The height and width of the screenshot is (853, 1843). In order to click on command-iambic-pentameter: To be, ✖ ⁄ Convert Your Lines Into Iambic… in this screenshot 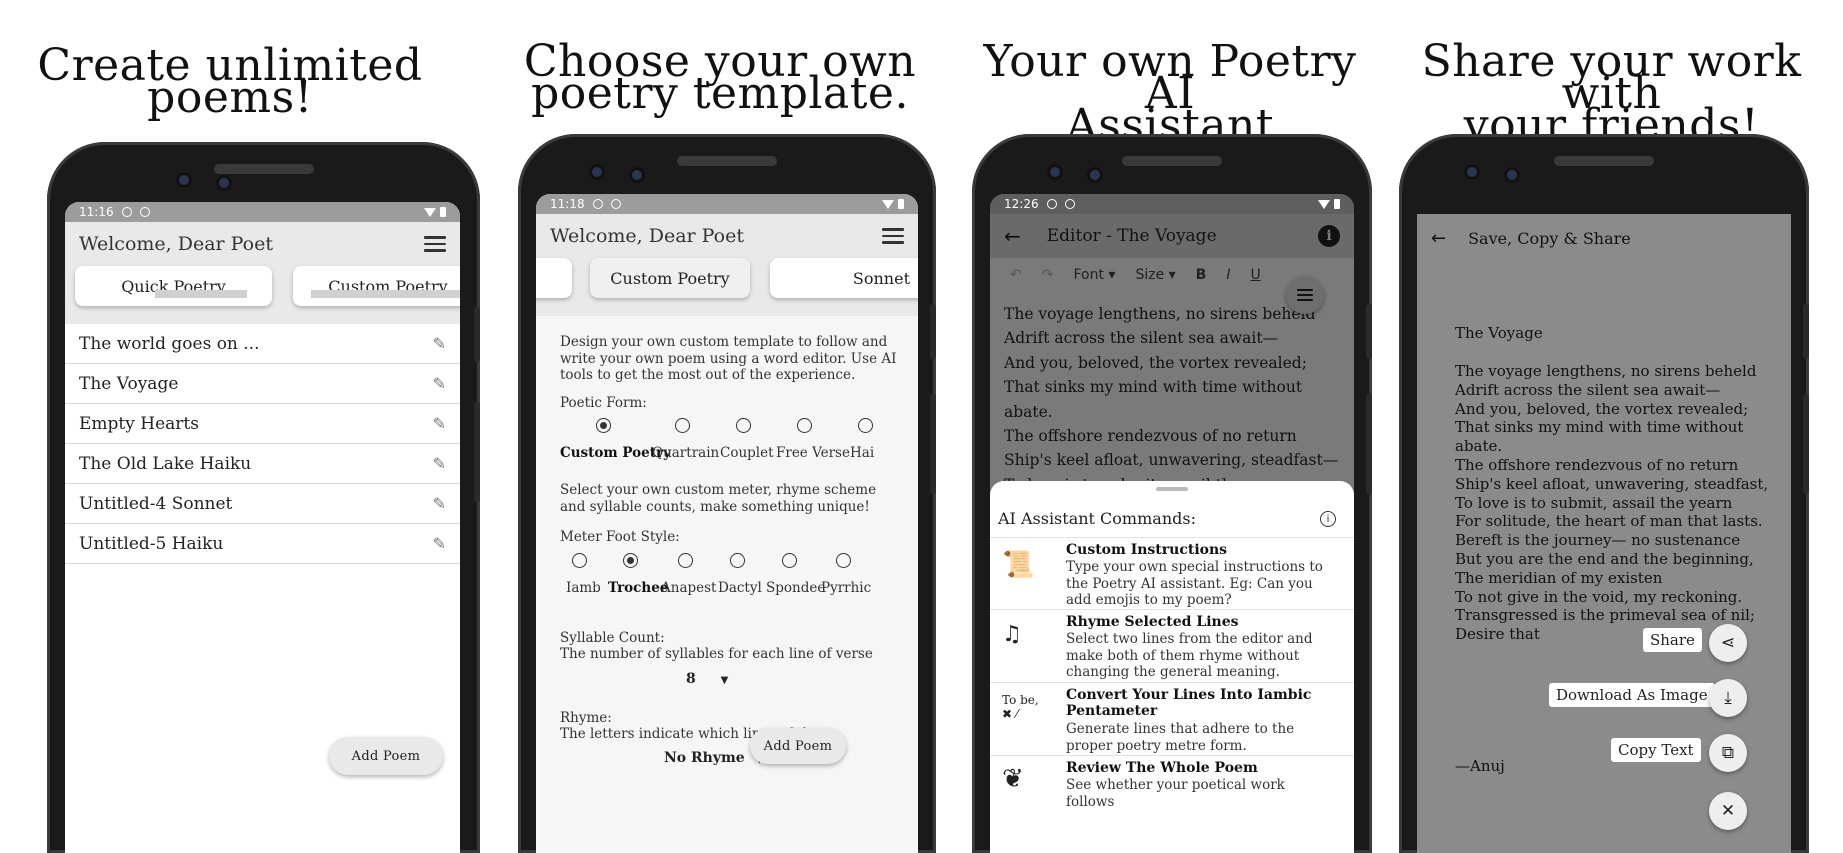, I will do `click(1172, 719)`.